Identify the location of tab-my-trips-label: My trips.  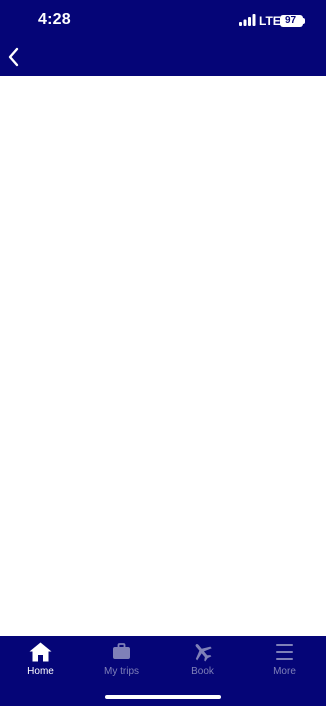
(121, 671).